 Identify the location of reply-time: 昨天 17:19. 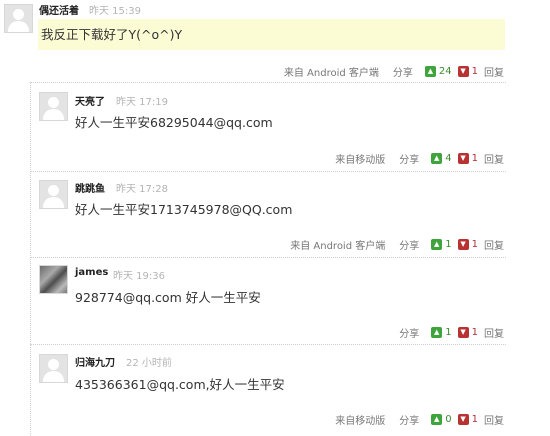
(142, 102).